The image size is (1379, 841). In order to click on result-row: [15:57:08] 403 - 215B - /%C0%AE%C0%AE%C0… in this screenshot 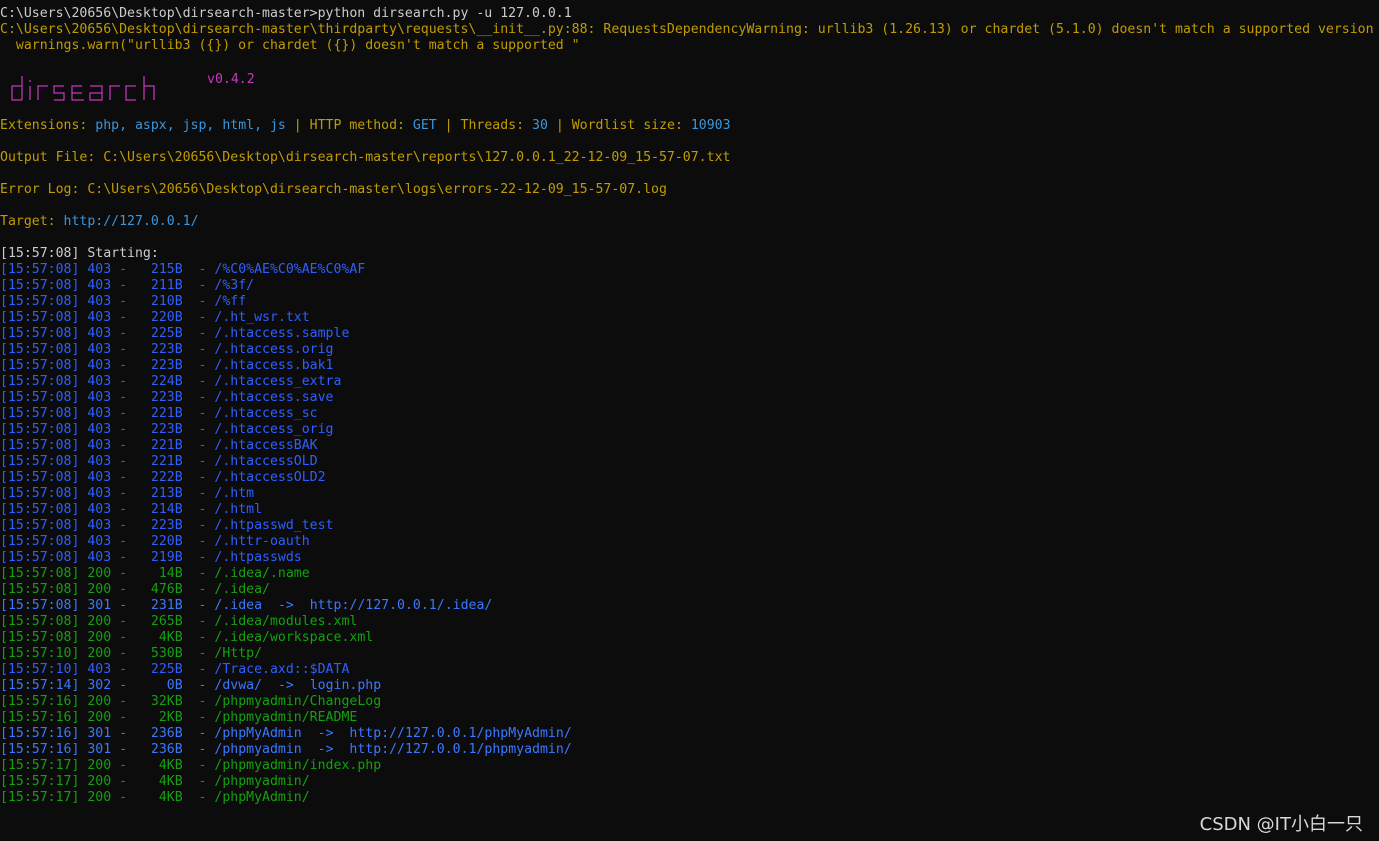, I will do `click(183, 269)`.